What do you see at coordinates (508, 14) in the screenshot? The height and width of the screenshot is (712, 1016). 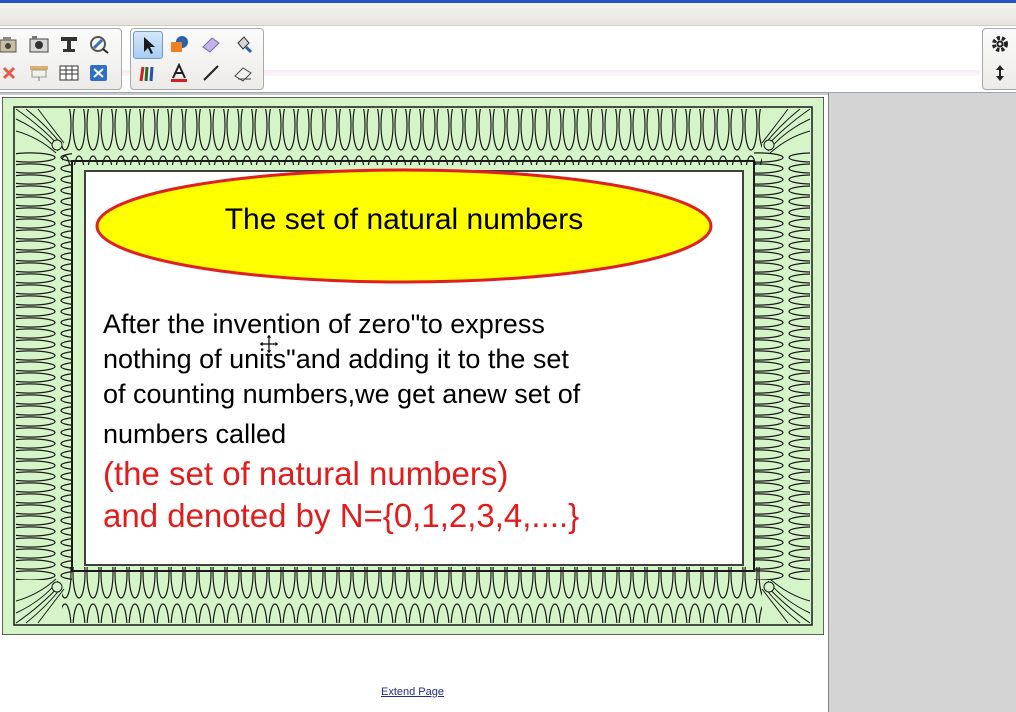 I see `menu-strip` at bounding box center [508, 14].